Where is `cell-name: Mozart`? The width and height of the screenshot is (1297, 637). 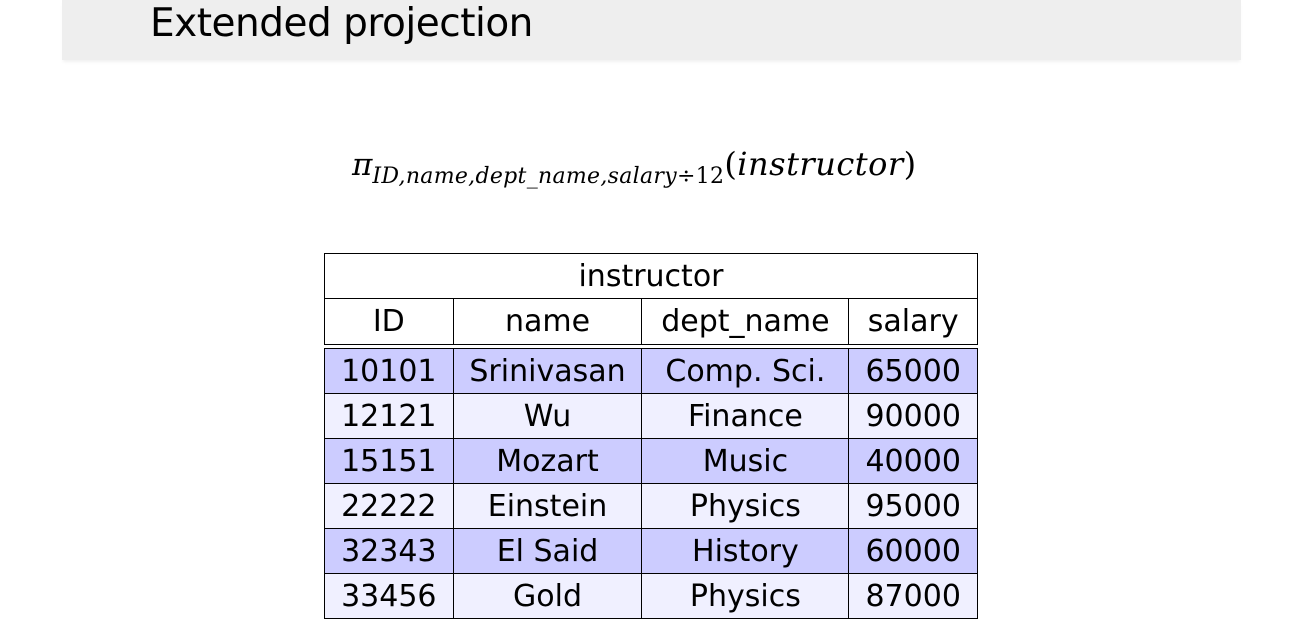 cell-name: Mozart is located at coordinates (547, 461).